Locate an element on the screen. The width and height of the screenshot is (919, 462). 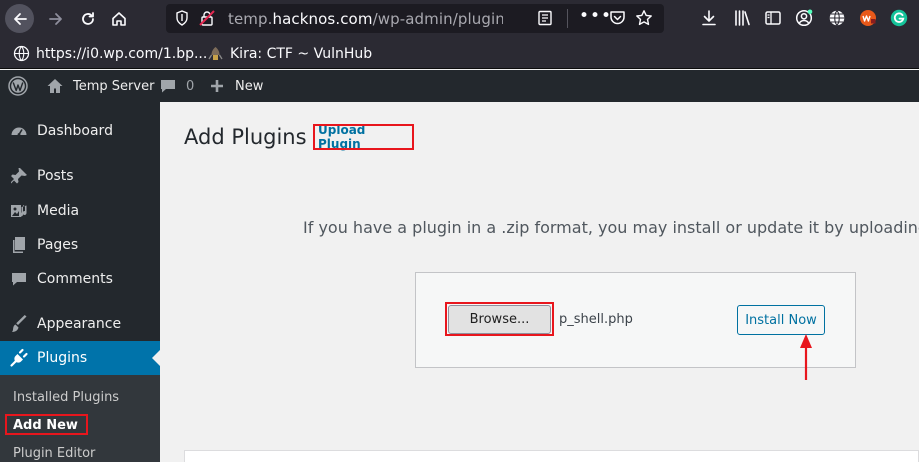
arrow-left-icon is located at coordinates (20, 18).